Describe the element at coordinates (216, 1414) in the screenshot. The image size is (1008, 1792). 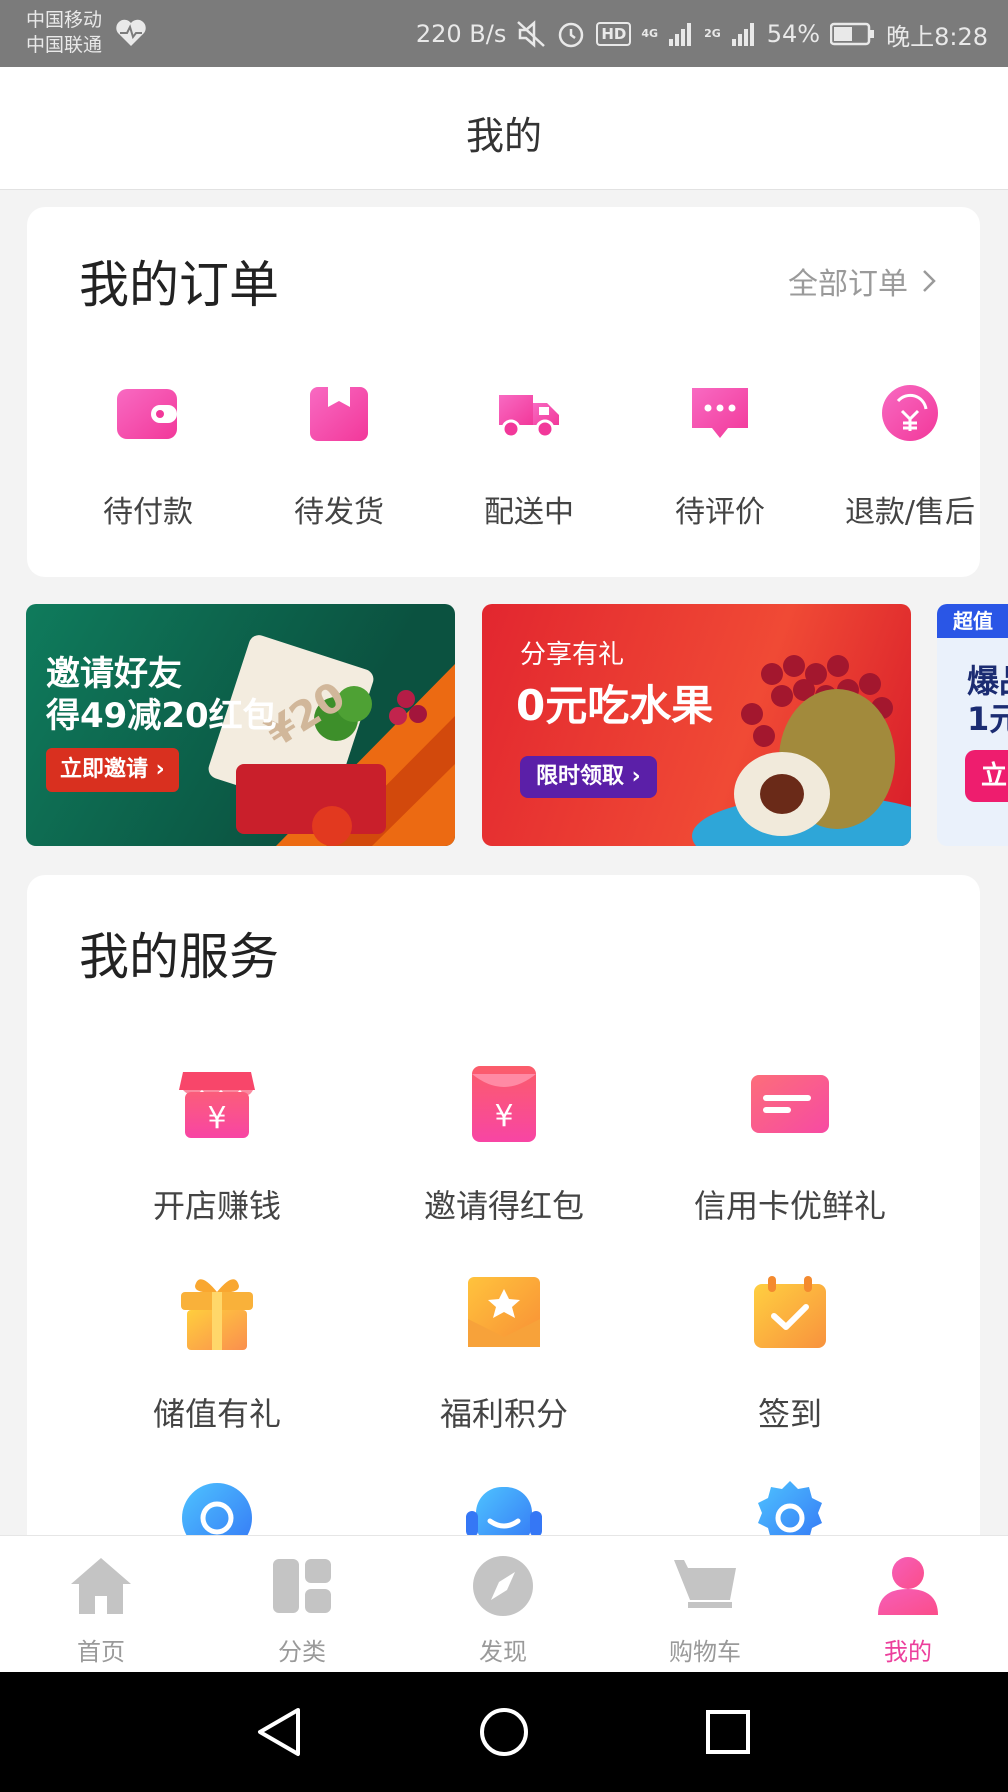
I see `service-label: 储值有礼` at that location.